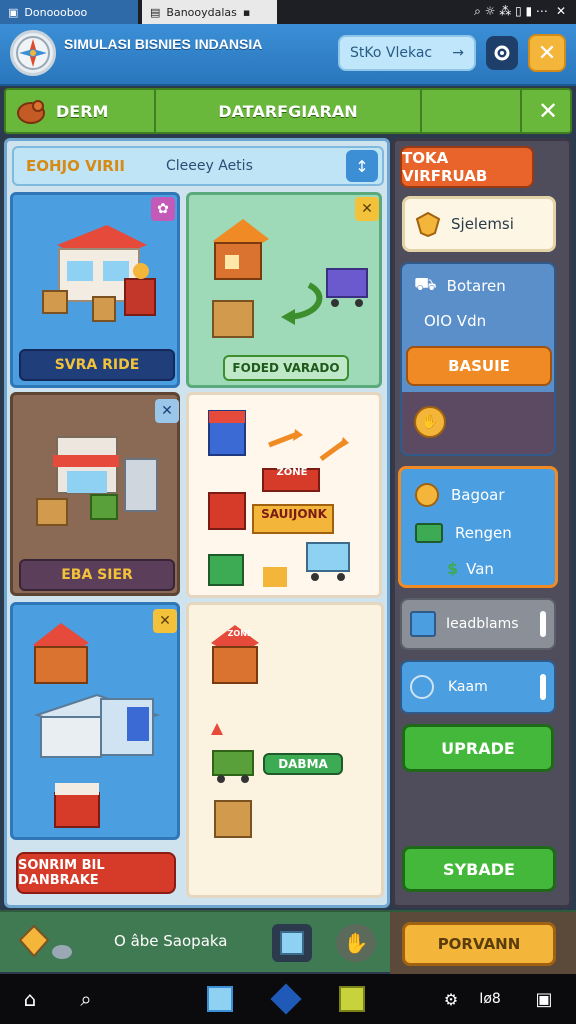  Describe the element at coordinates (483, 533) in the screenshot. I see `stat-2-label: Rengen` at that location.